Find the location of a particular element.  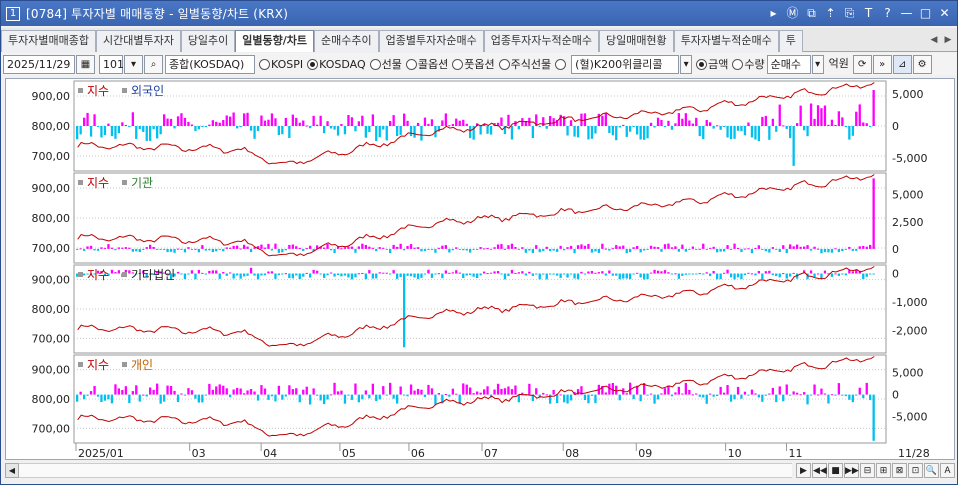

market-radio-4: 풋옵션 is located at coordinates (473, 64).